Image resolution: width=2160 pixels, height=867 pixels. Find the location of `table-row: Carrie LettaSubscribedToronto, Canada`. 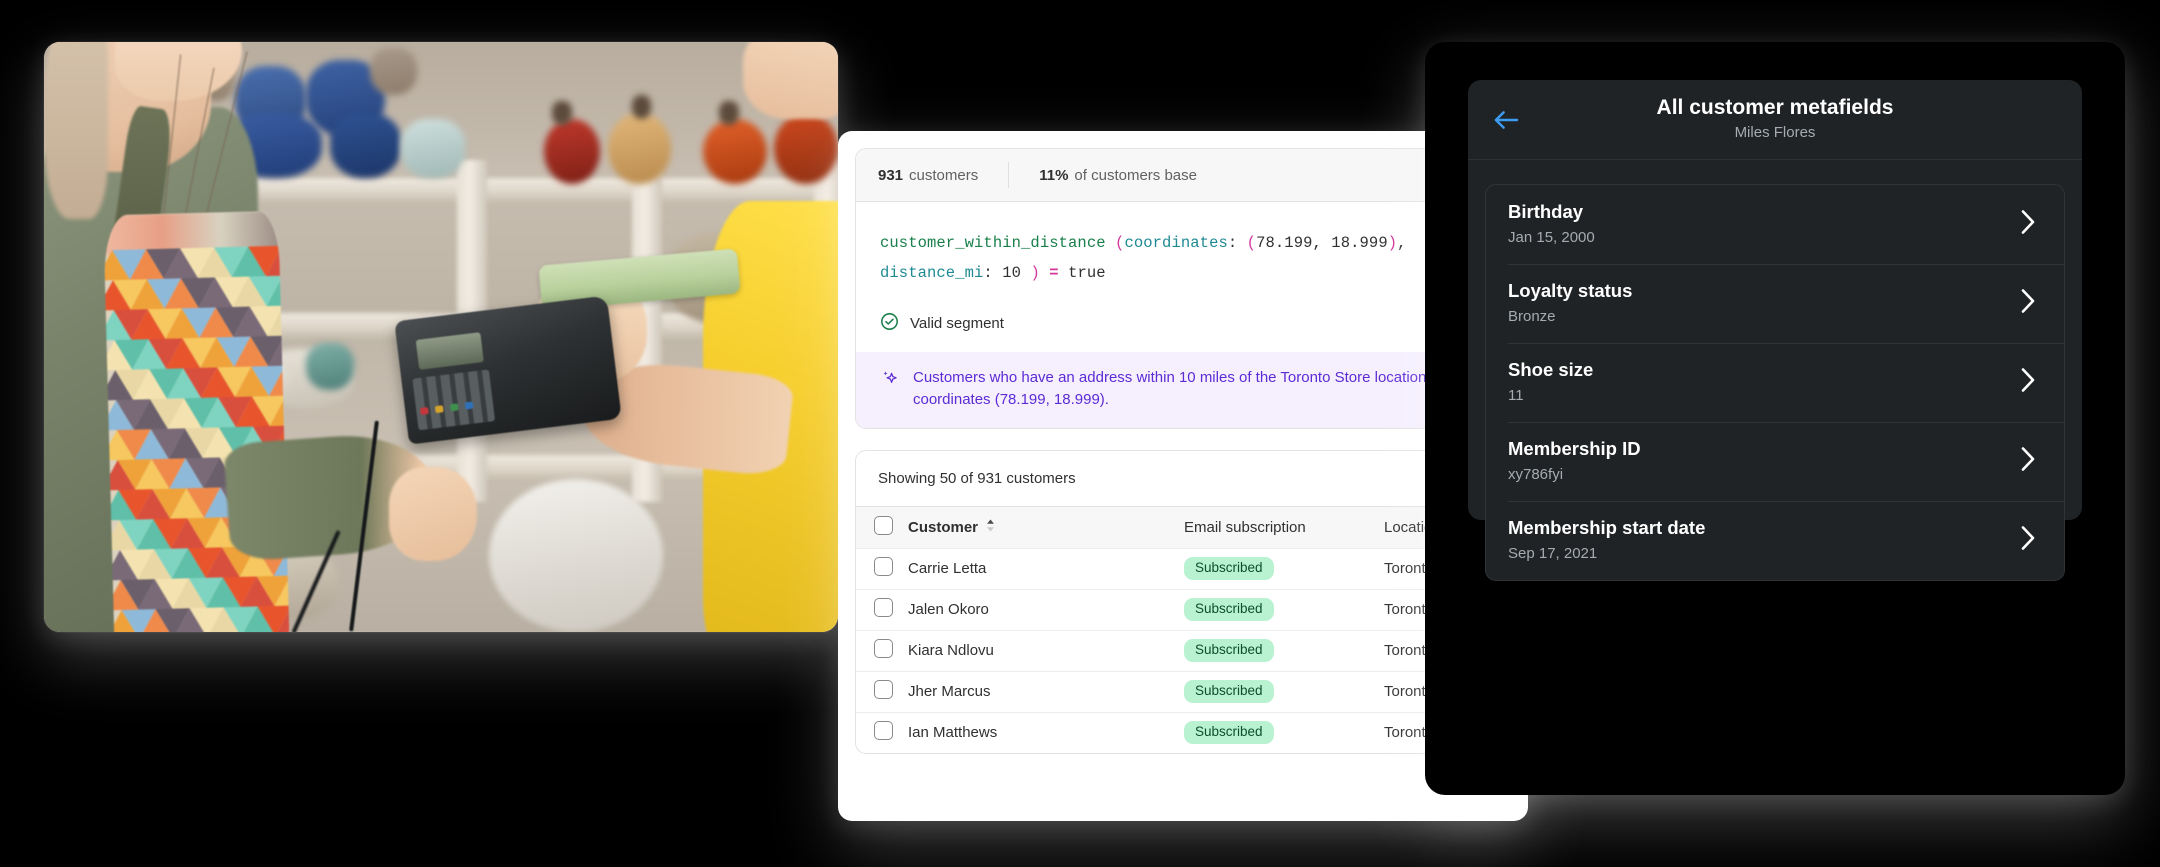

table-row: Carrie LettaSubscribedToronto, Canada is located at coordinates (1183, 568).